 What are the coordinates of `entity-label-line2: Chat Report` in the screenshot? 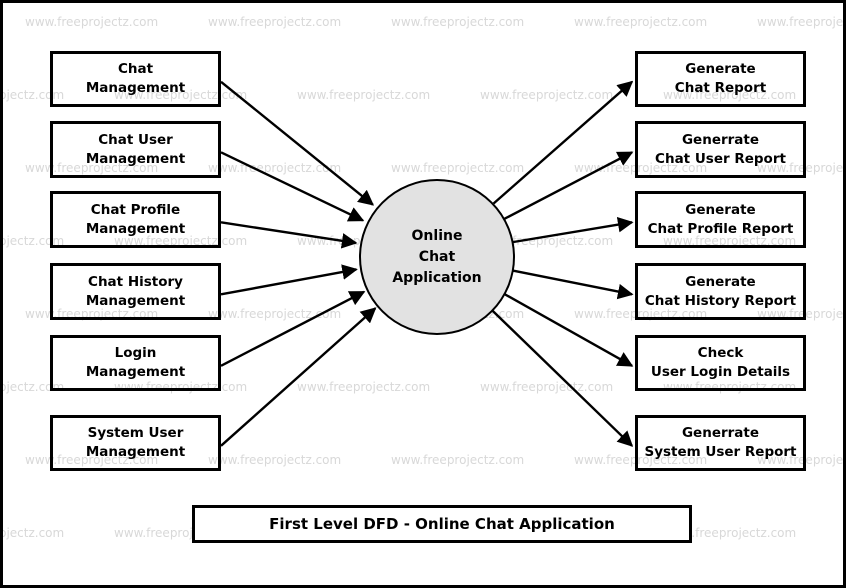 It's located at (720, 88).